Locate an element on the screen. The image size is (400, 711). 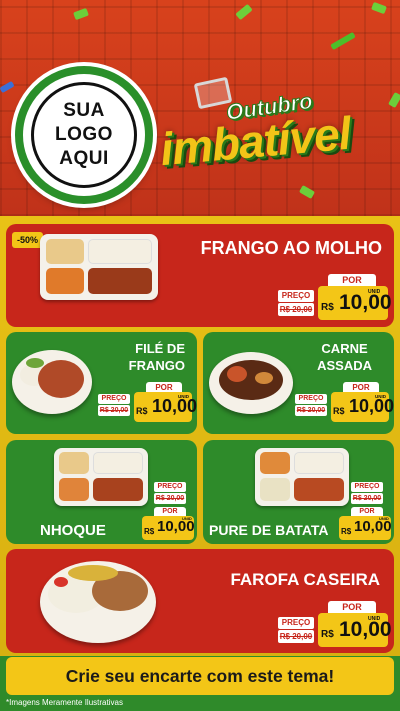
product-name: FAROFA CASEIRA is located at coordinates (305, 579).